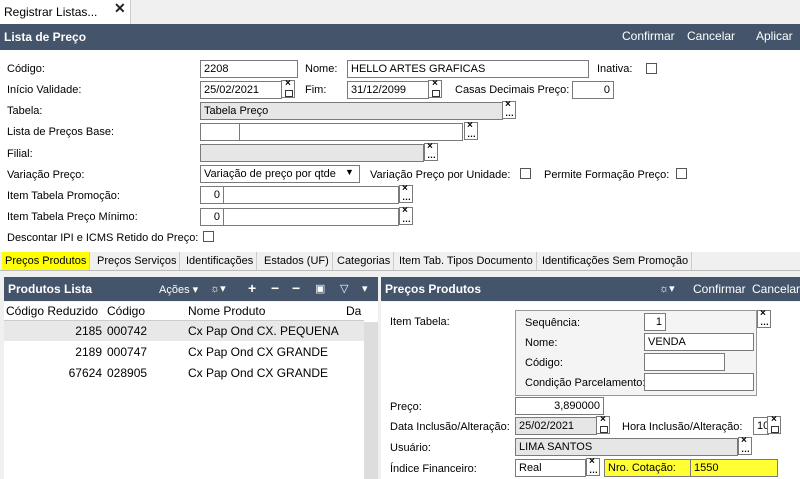 Image resolution: width=800 pixels, height=479 pixels. Describe the element at coordinates (466, 261) in the screenshot. I see `tab-item-tipos-documento: Item Tab. Tipos Documento` at that location.